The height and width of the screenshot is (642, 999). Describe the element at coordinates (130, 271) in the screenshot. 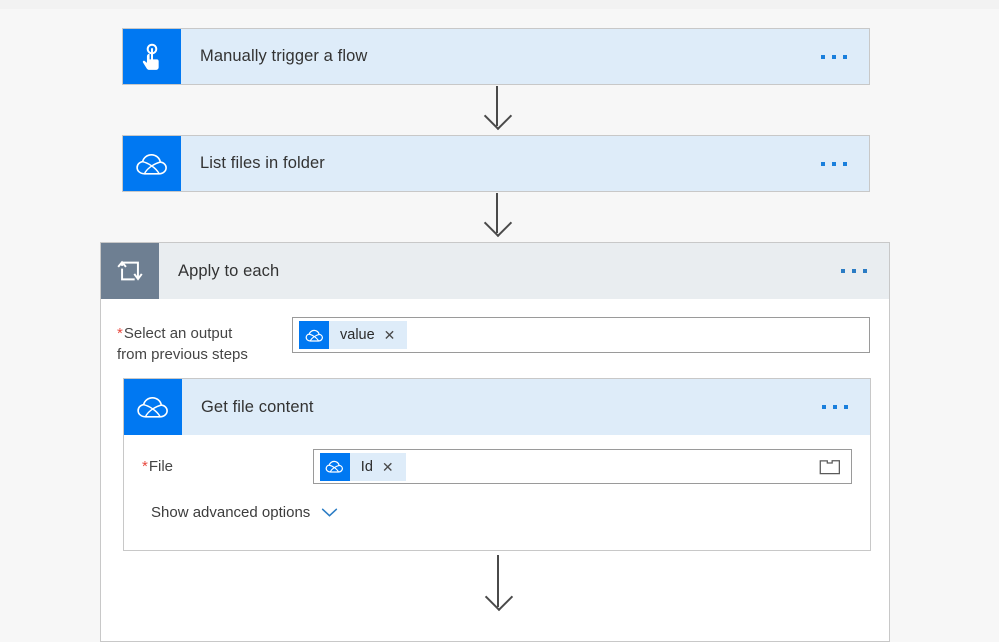

I see `loop-repeat-icon` at that location.